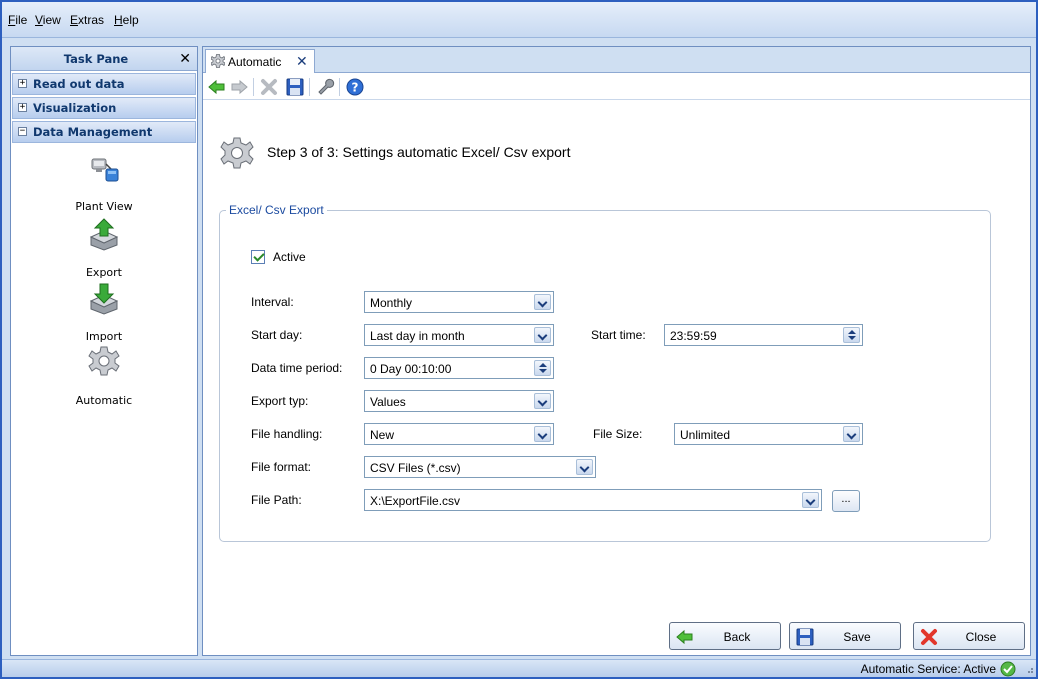 This screenshot has width=1038, height=679. I want to click on tool-label: Import, so click(104, 336).